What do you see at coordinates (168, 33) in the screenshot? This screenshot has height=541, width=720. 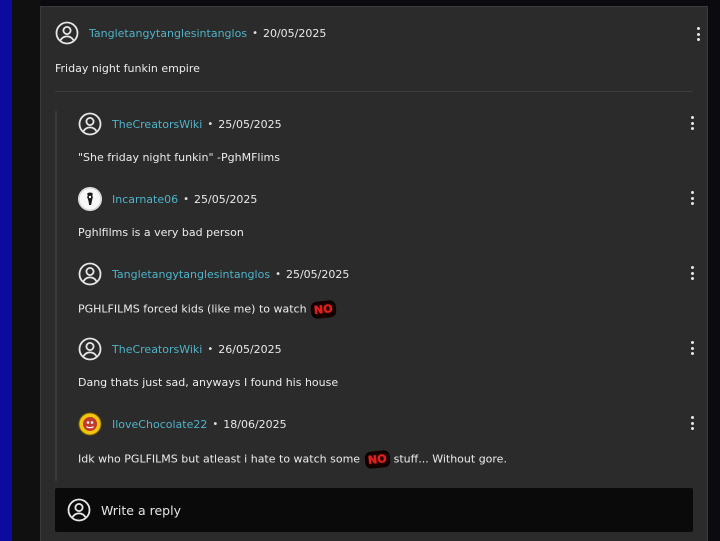 I see `comment-username-link: Tangletangytanglesintanglos` at bounding box center [168, 33].